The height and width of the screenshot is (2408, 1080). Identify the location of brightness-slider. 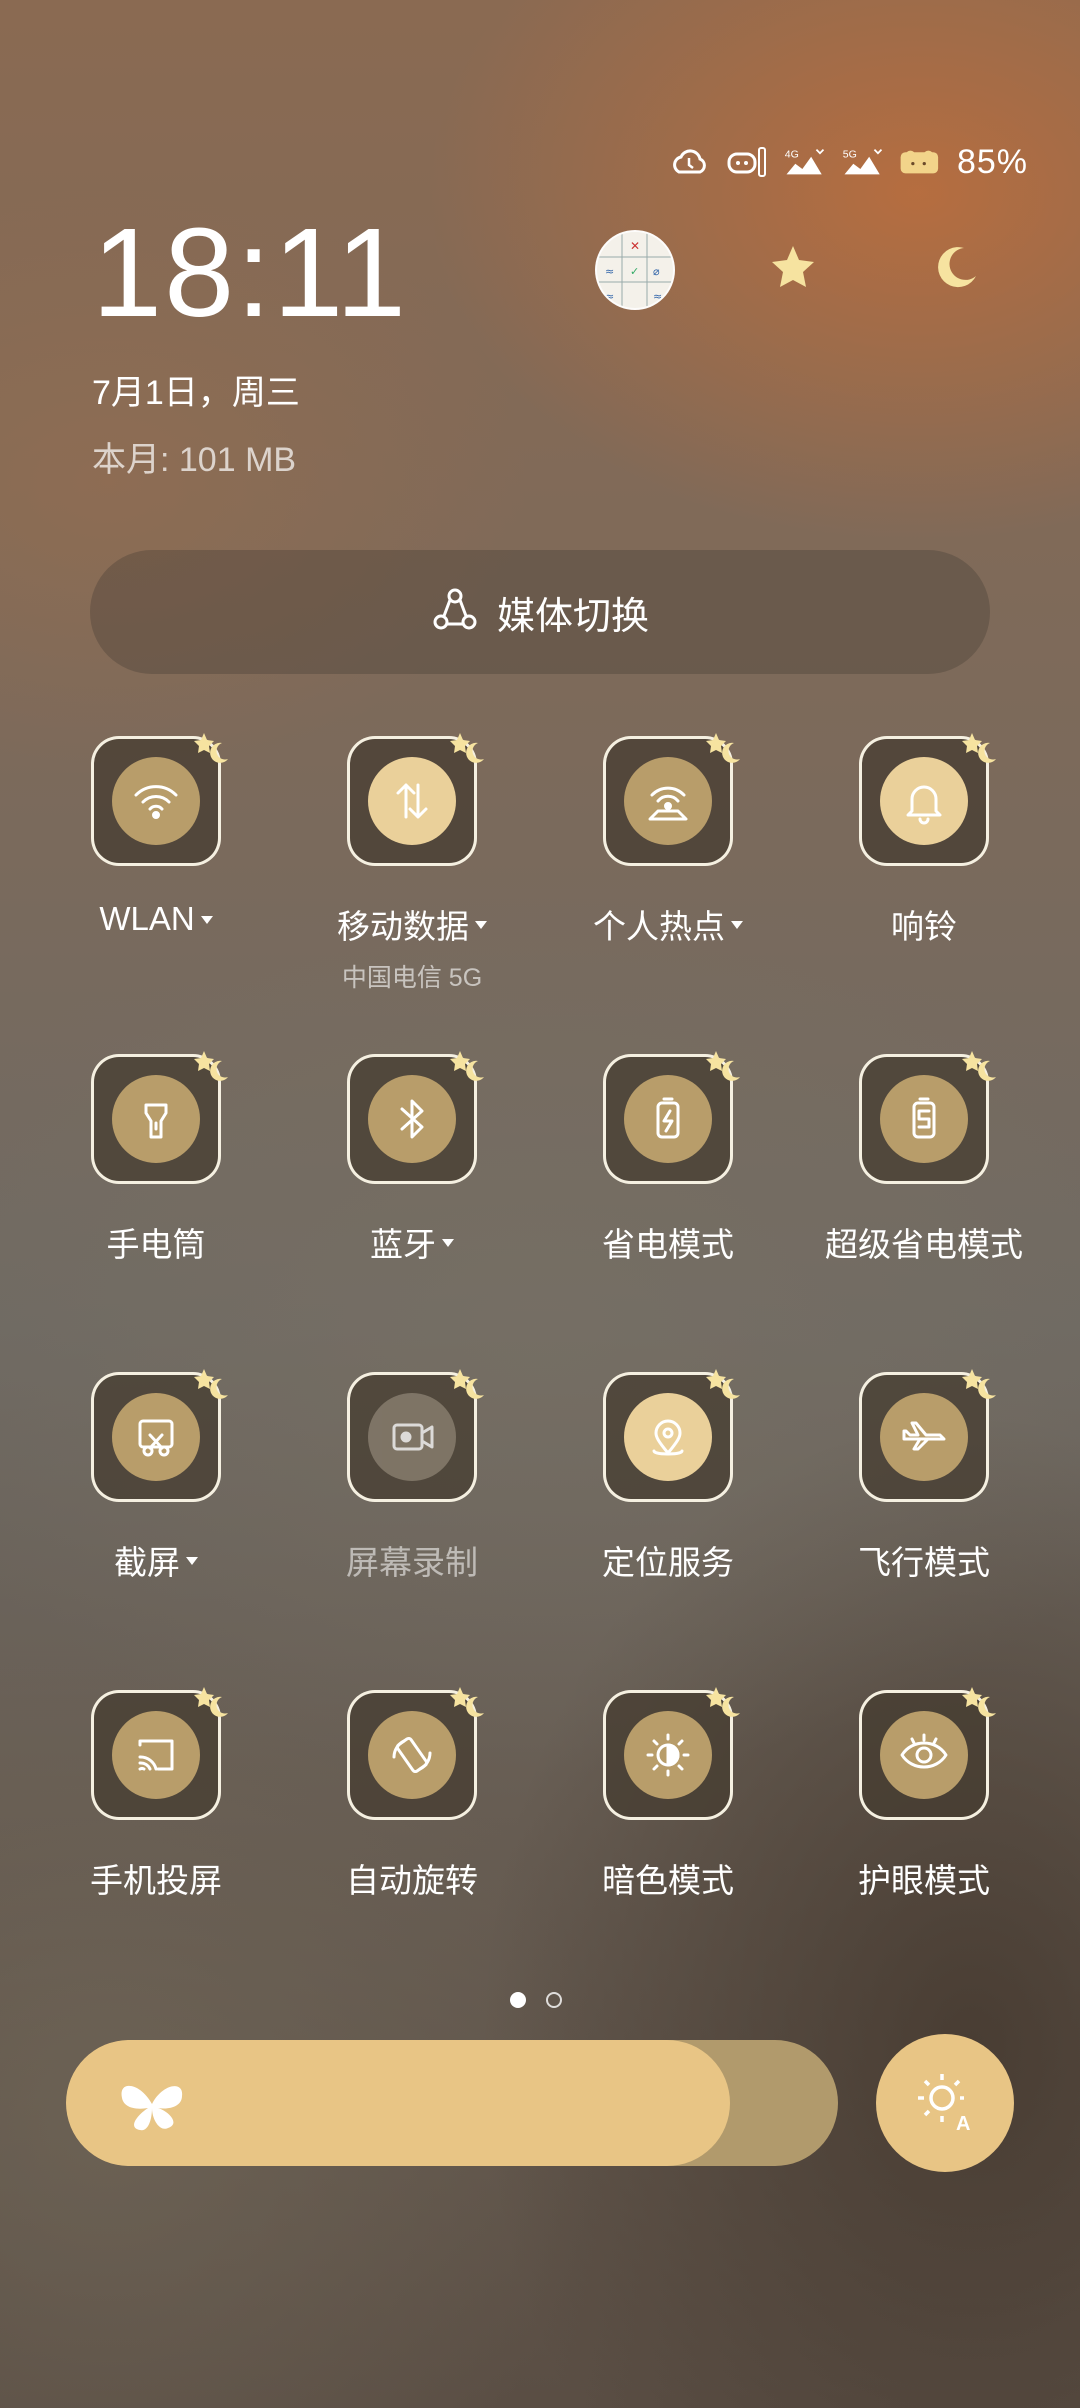
(452, 2103).